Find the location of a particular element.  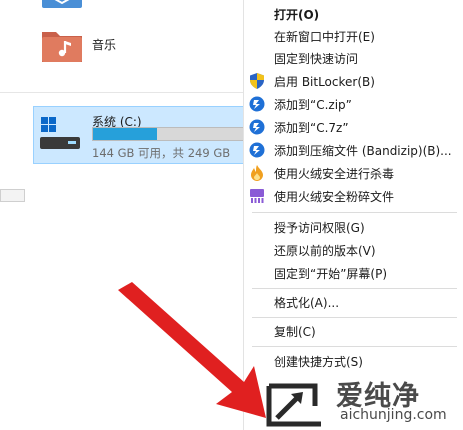

menu-item-open: 打开(O) is located at coordinates (353, 14).